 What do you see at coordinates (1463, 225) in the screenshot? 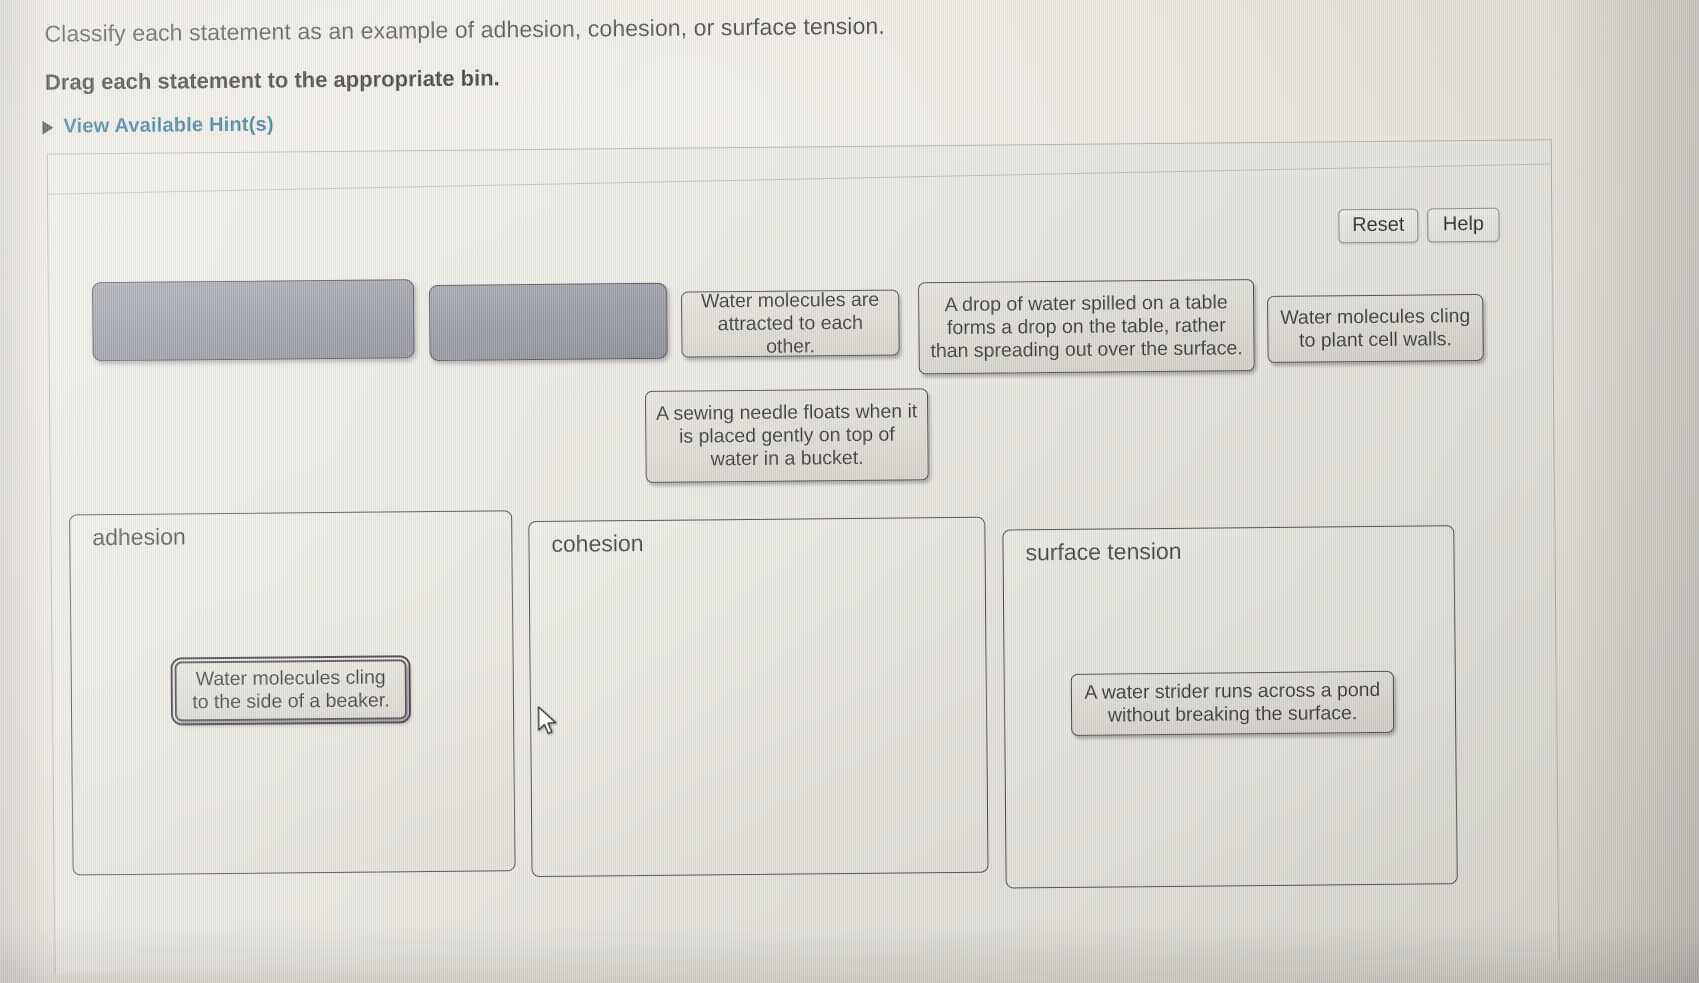
I see `help-button: Help` at bounding box center [1463, 225].